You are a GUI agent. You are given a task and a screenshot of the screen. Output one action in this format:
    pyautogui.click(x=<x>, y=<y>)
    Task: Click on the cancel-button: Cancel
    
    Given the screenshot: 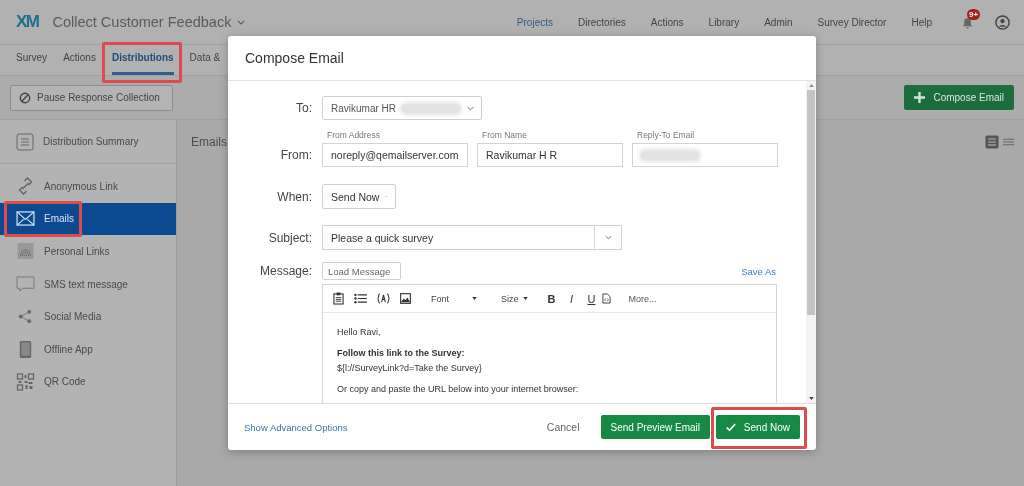 What is the action you would take?
    pyautogui.click(x=563, y=427)
    